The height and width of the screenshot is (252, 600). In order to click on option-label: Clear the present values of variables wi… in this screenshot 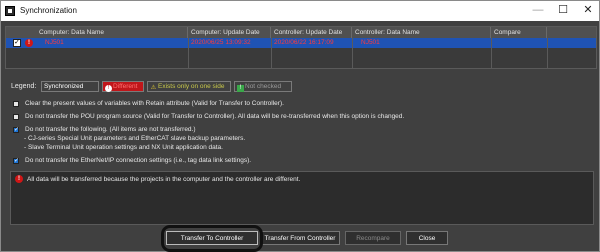, I will do `click(154, 103)`.